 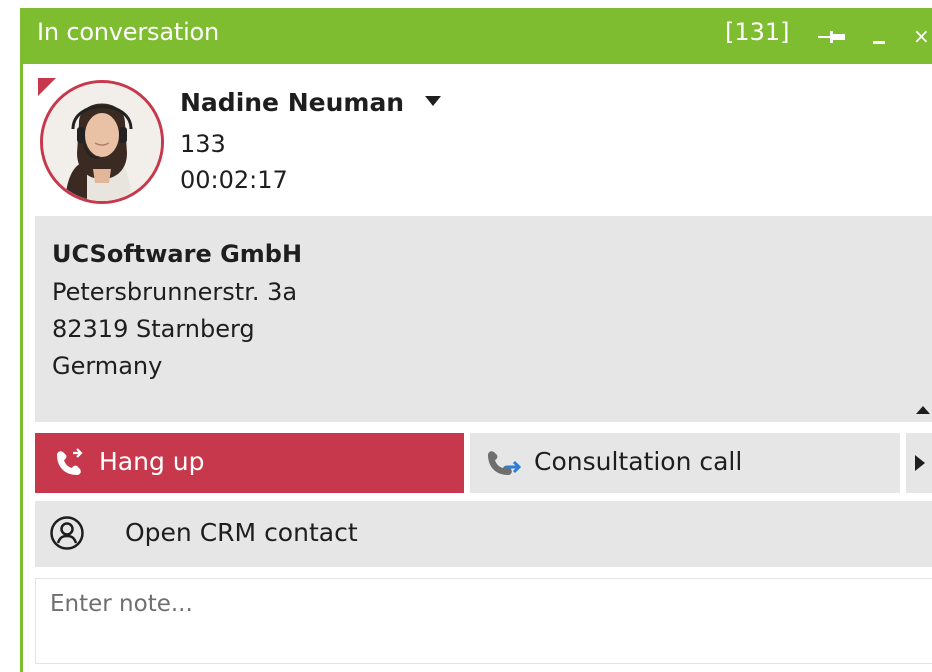 I want to click on contact-street: Petersbrunnerstr. 3a, so click(x=175, y=292).